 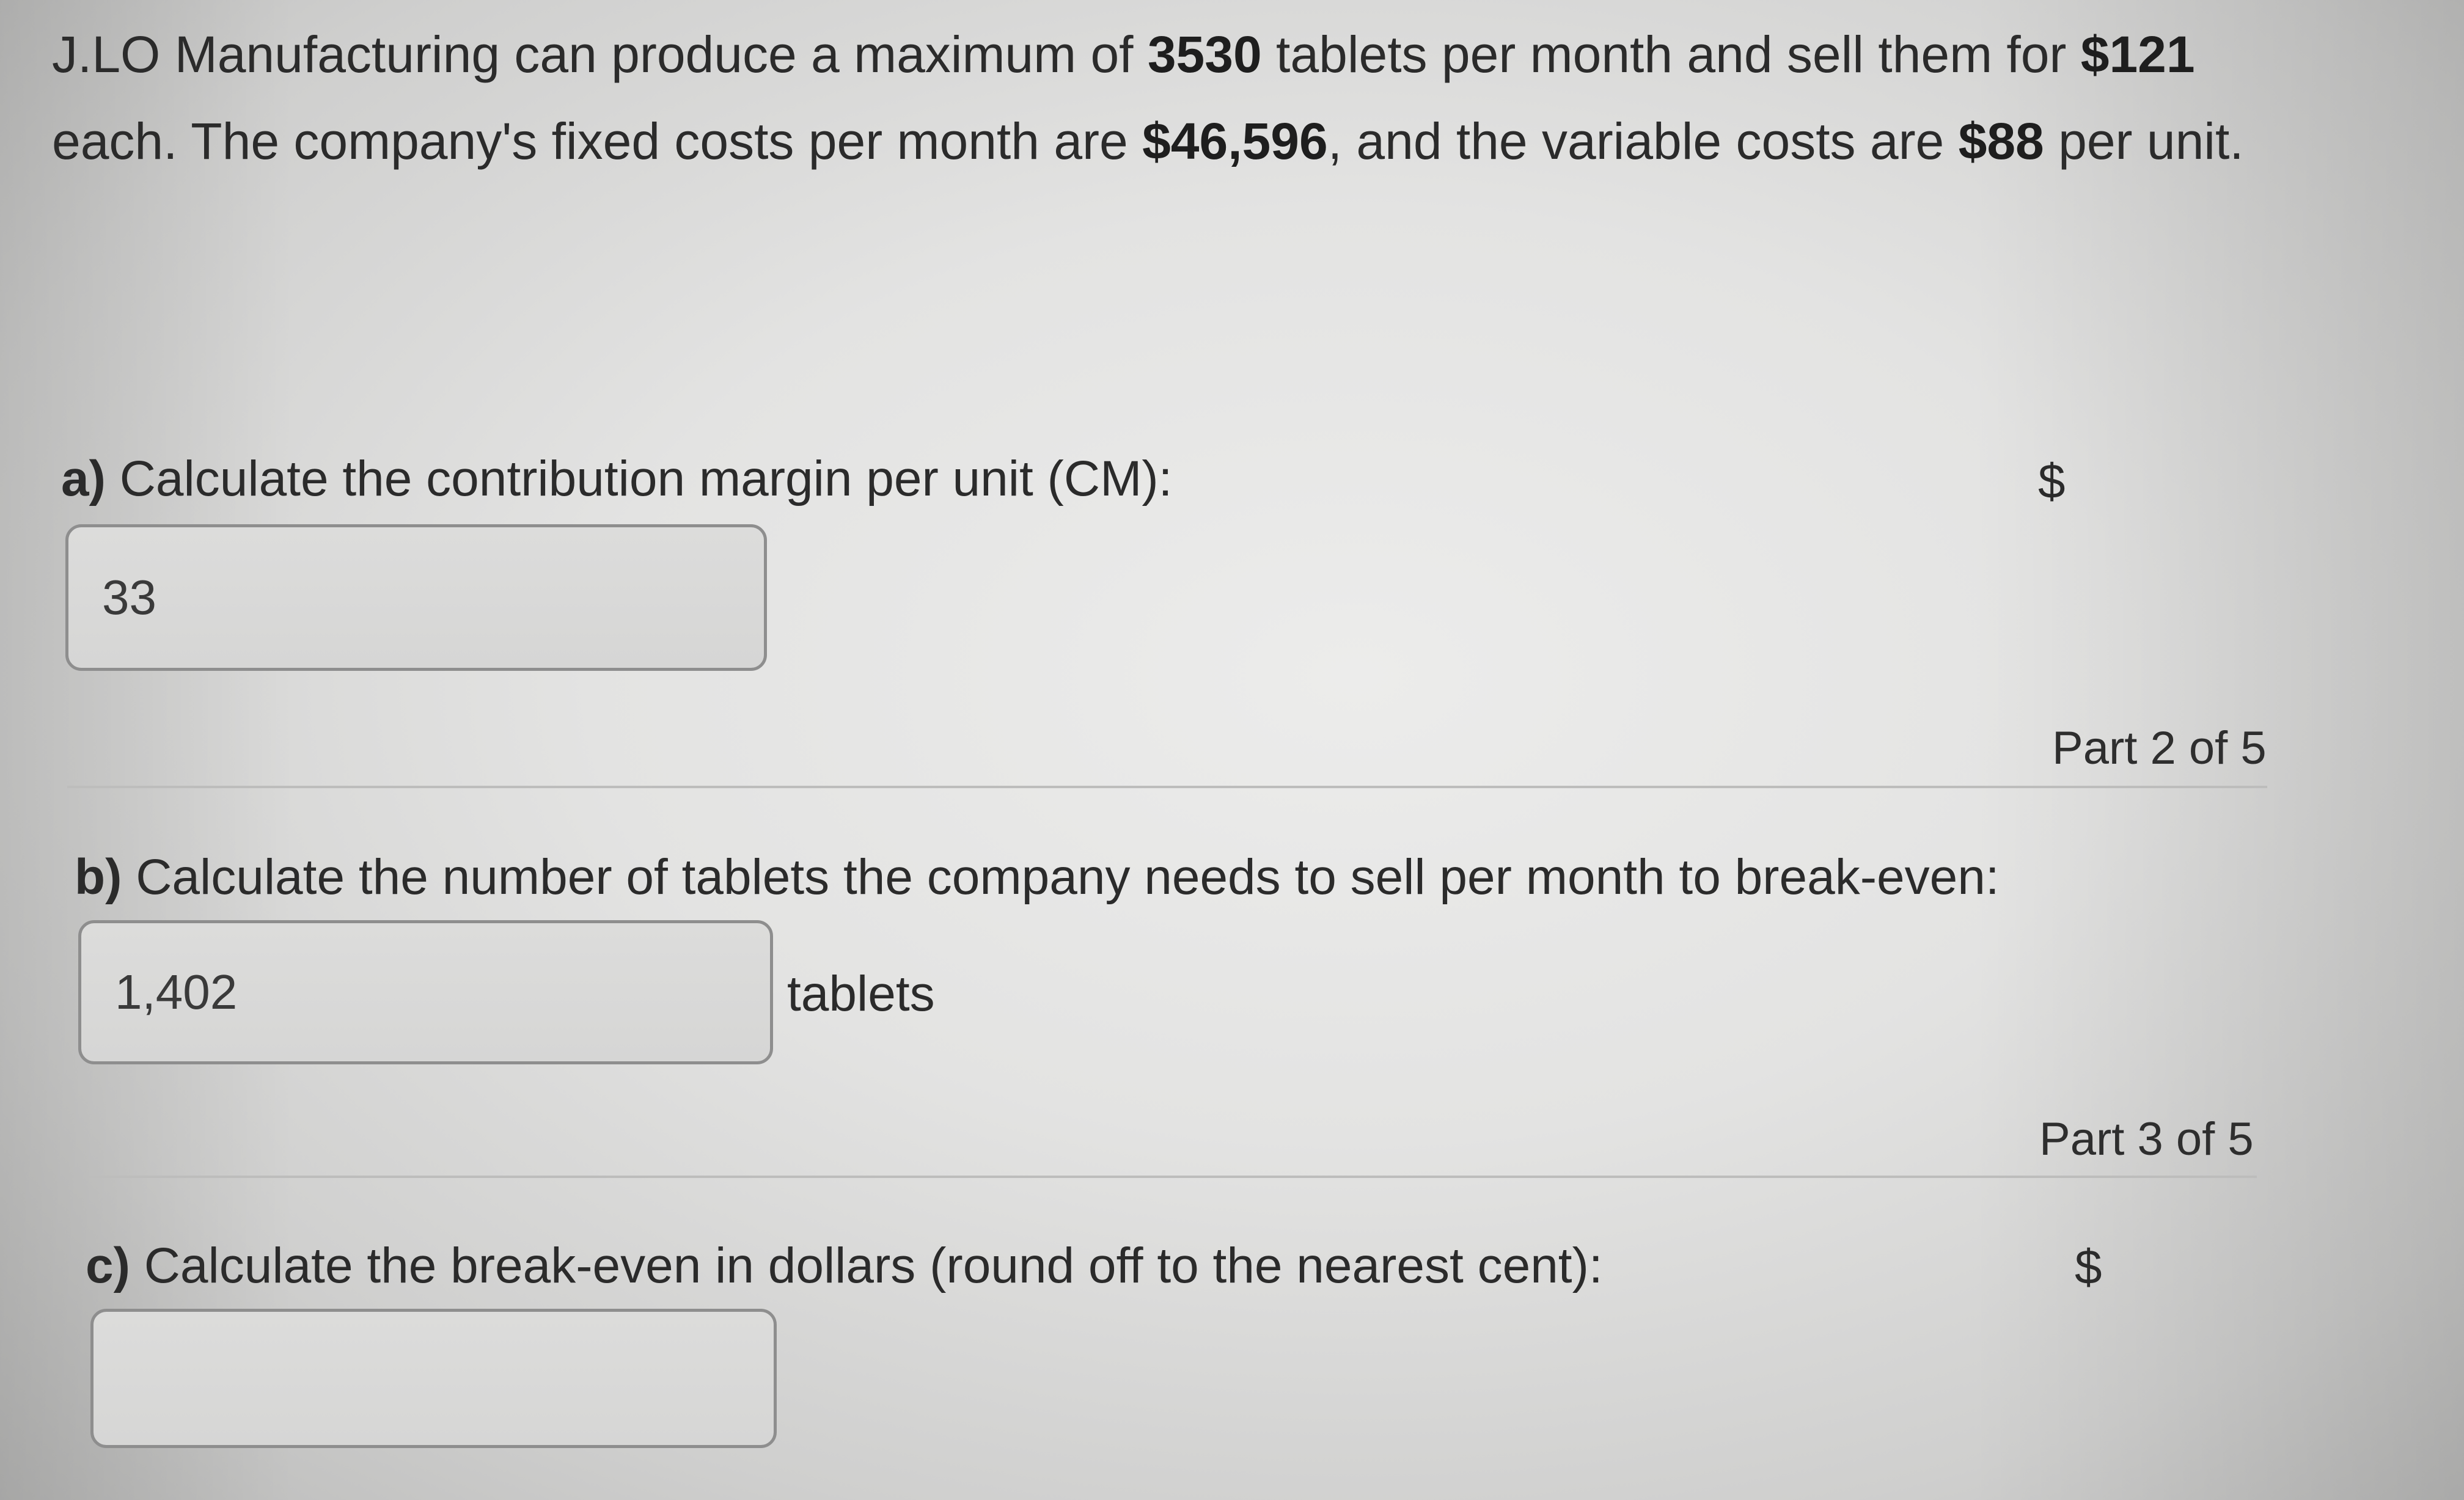 What do you see at coordinates (1643, 141) in the screenshot?
I see `problem-text-4: , and the variable costs are` at bounding box center [1643, 141].